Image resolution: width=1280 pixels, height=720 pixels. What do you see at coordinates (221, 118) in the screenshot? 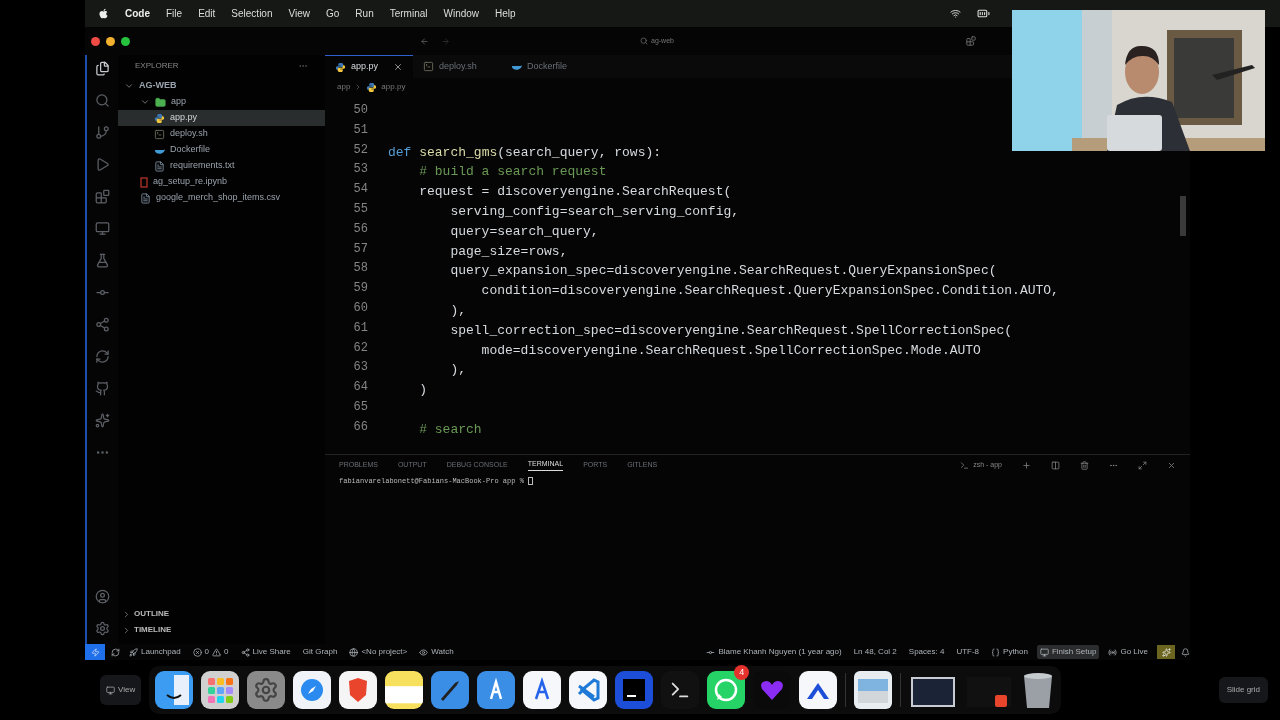
I see `file-row: app.py` at bounding box center [221, 118].